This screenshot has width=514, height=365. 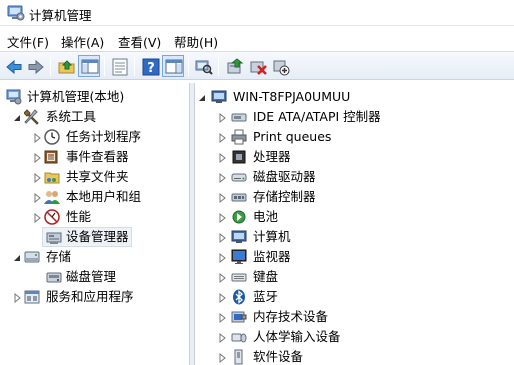 I want to click on menu-view: 查看(V), so click(x=139, y=41).